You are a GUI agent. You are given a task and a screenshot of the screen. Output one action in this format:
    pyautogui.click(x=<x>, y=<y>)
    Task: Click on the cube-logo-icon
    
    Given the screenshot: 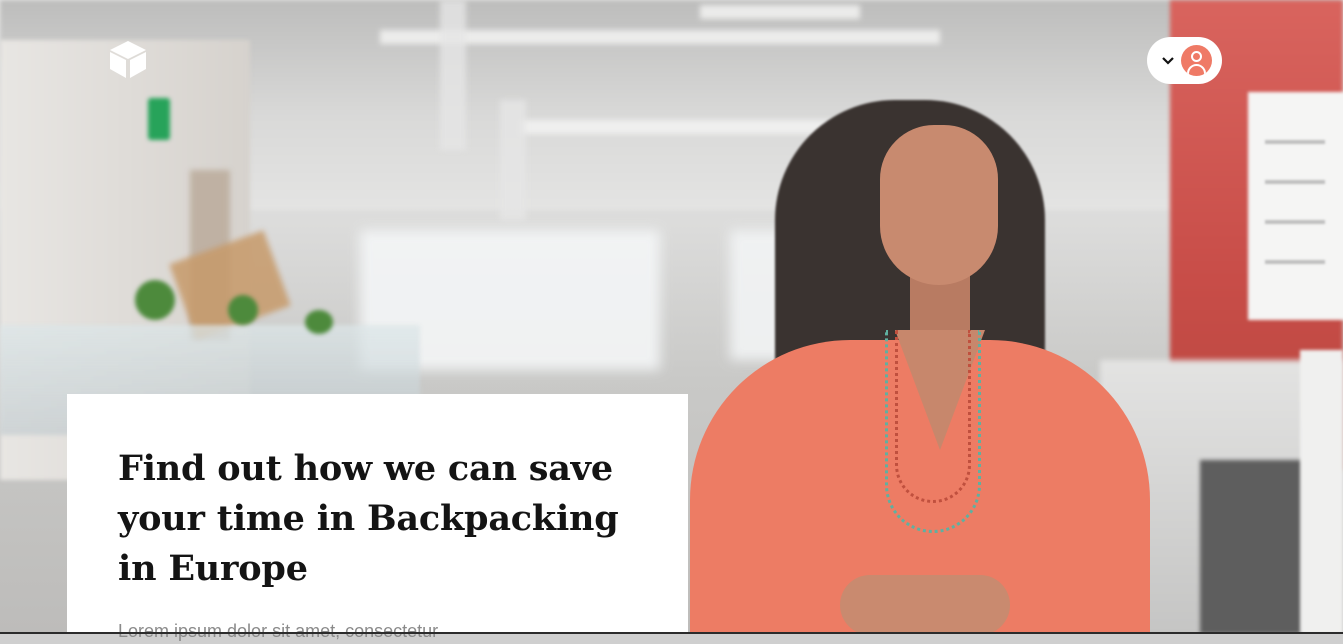 What is the action you would take?
    pyautogui.click(x=128, y=59)
    